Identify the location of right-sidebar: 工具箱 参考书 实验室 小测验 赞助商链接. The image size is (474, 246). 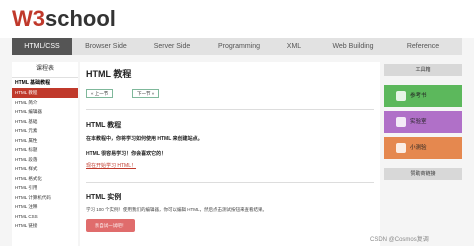
(423, 154).